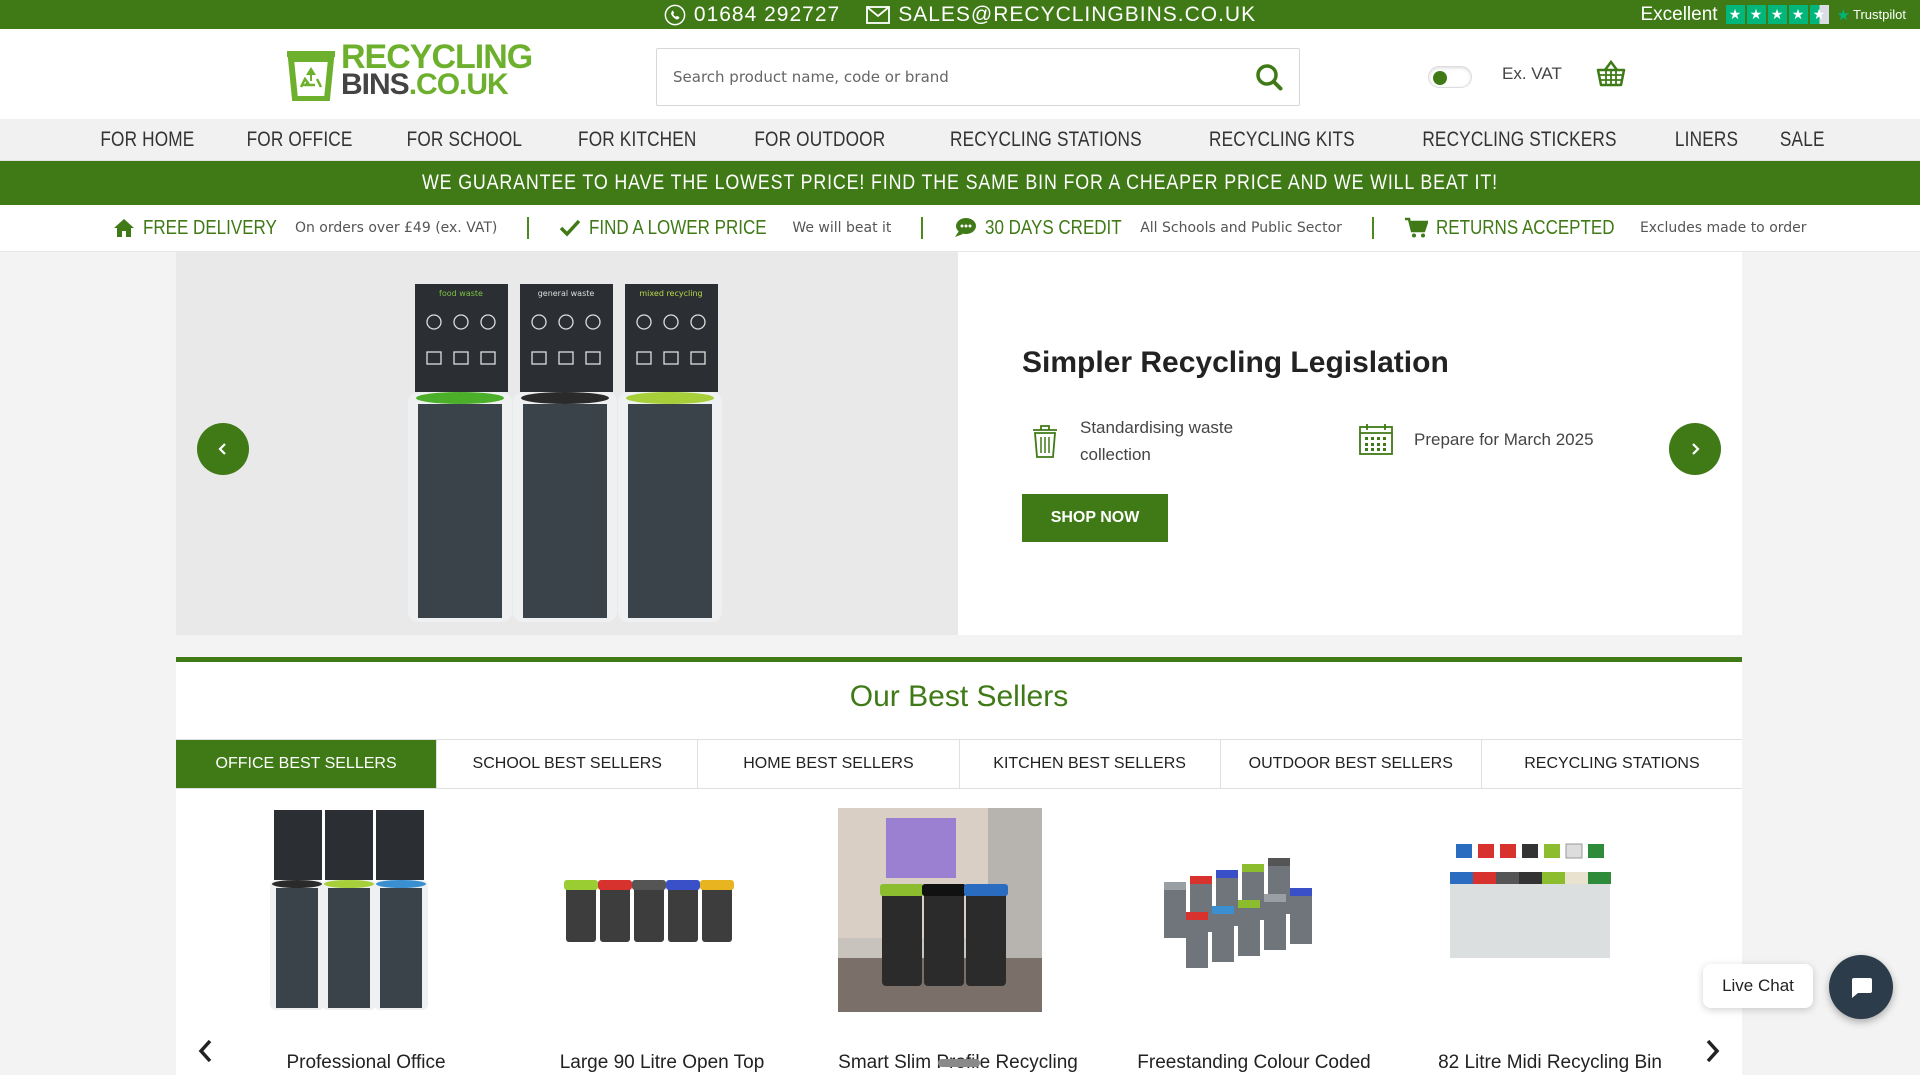 This screenshot has height=1075, width=1920. Describe the element at coordinates (1723, 228) in the screenshot. I see `usp-subtitle: Excludes made to order` at that location.